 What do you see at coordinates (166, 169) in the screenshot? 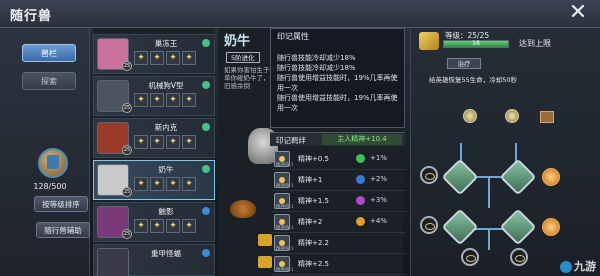
I see `pet-name: 奶牛` at bounding box center [166, 169].